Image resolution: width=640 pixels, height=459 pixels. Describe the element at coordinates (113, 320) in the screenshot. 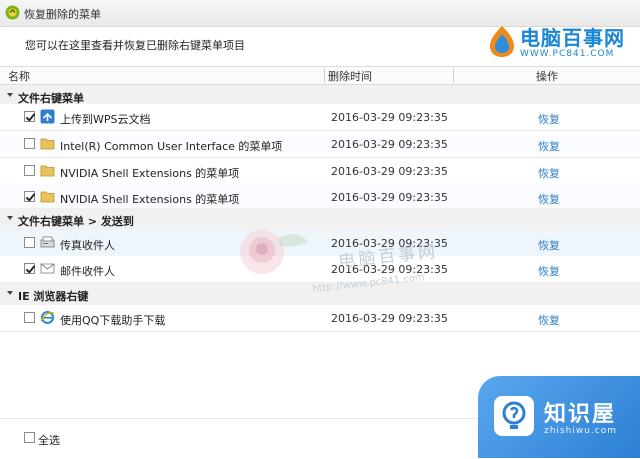

I see `row-name: 使用QQ下载助手下载` at that location.